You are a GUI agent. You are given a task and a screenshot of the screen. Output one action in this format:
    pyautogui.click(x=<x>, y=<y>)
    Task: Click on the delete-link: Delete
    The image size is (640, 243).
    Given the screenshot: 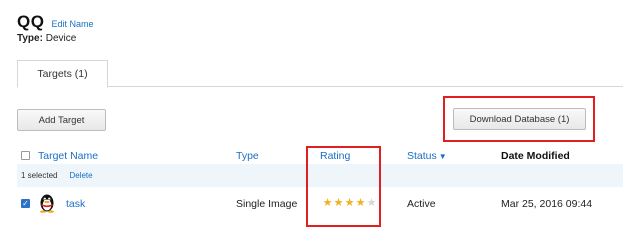 What is the action you would take?
    pyautogui.click(x=80, y=175)
    